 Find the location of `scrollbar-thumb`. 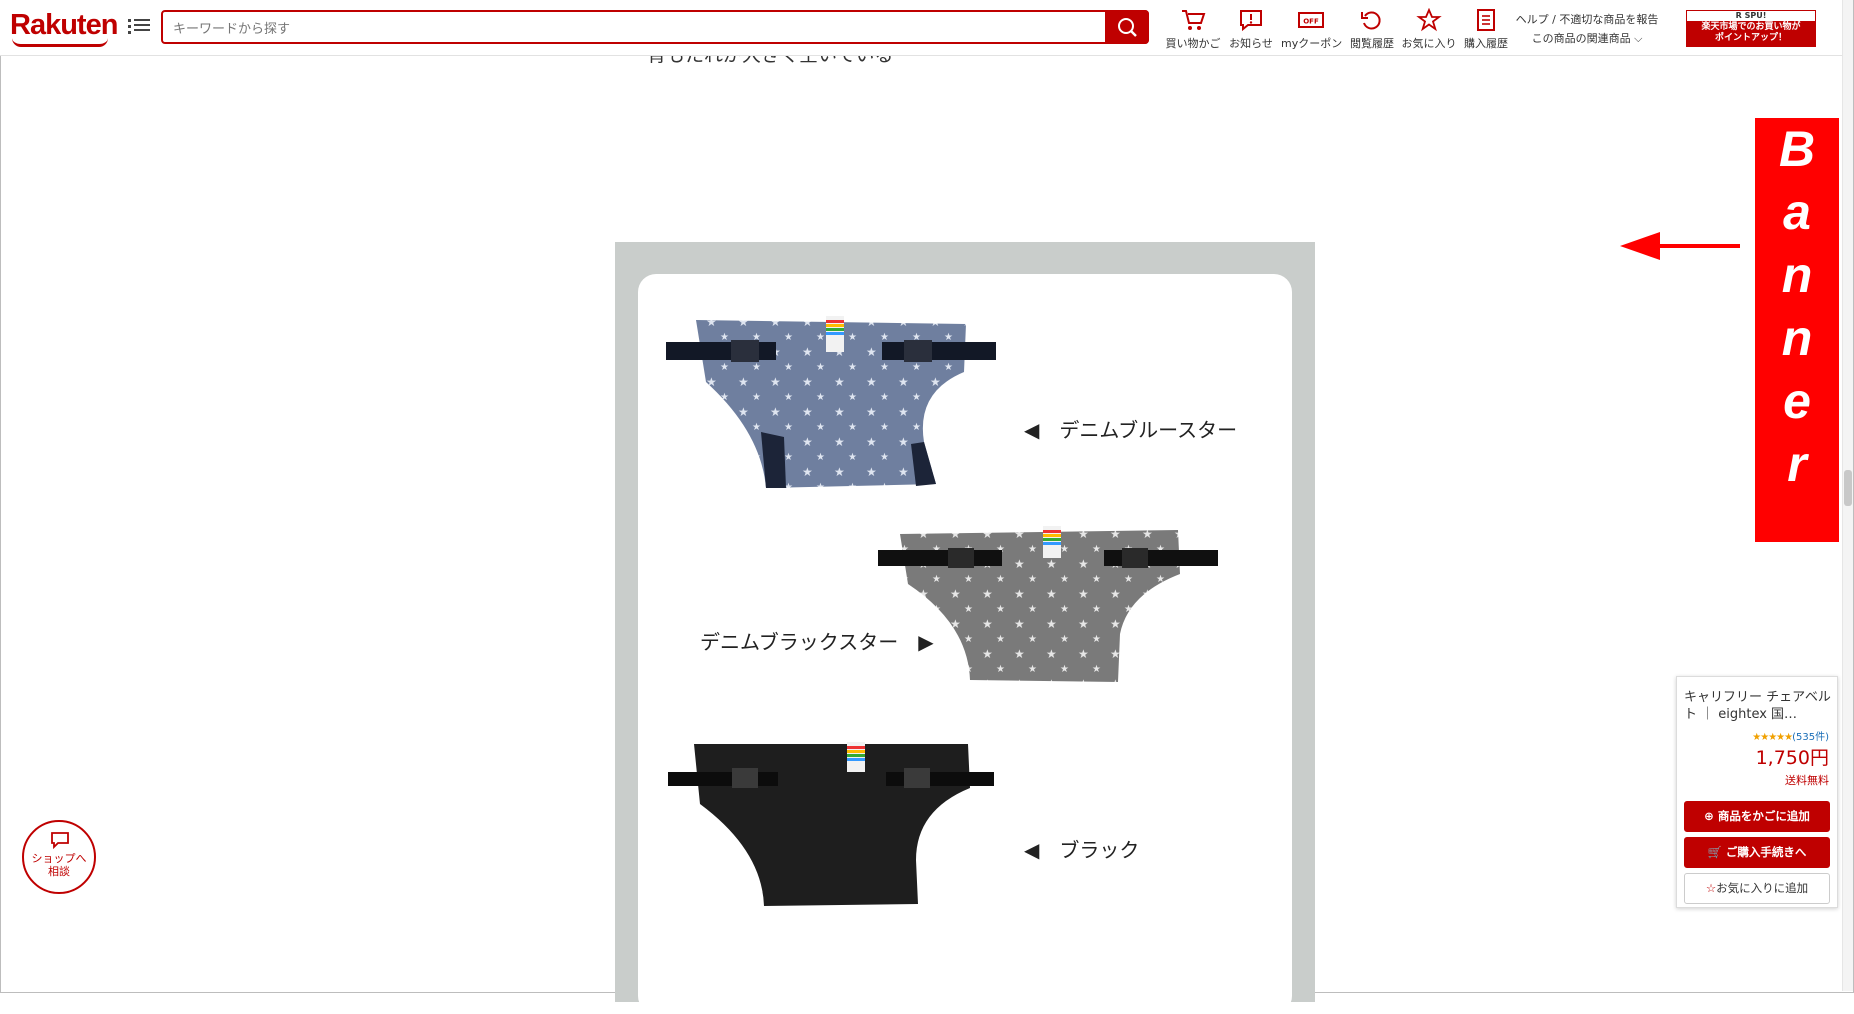

scrollbar-thumb is located at coordinates (1848, 488).